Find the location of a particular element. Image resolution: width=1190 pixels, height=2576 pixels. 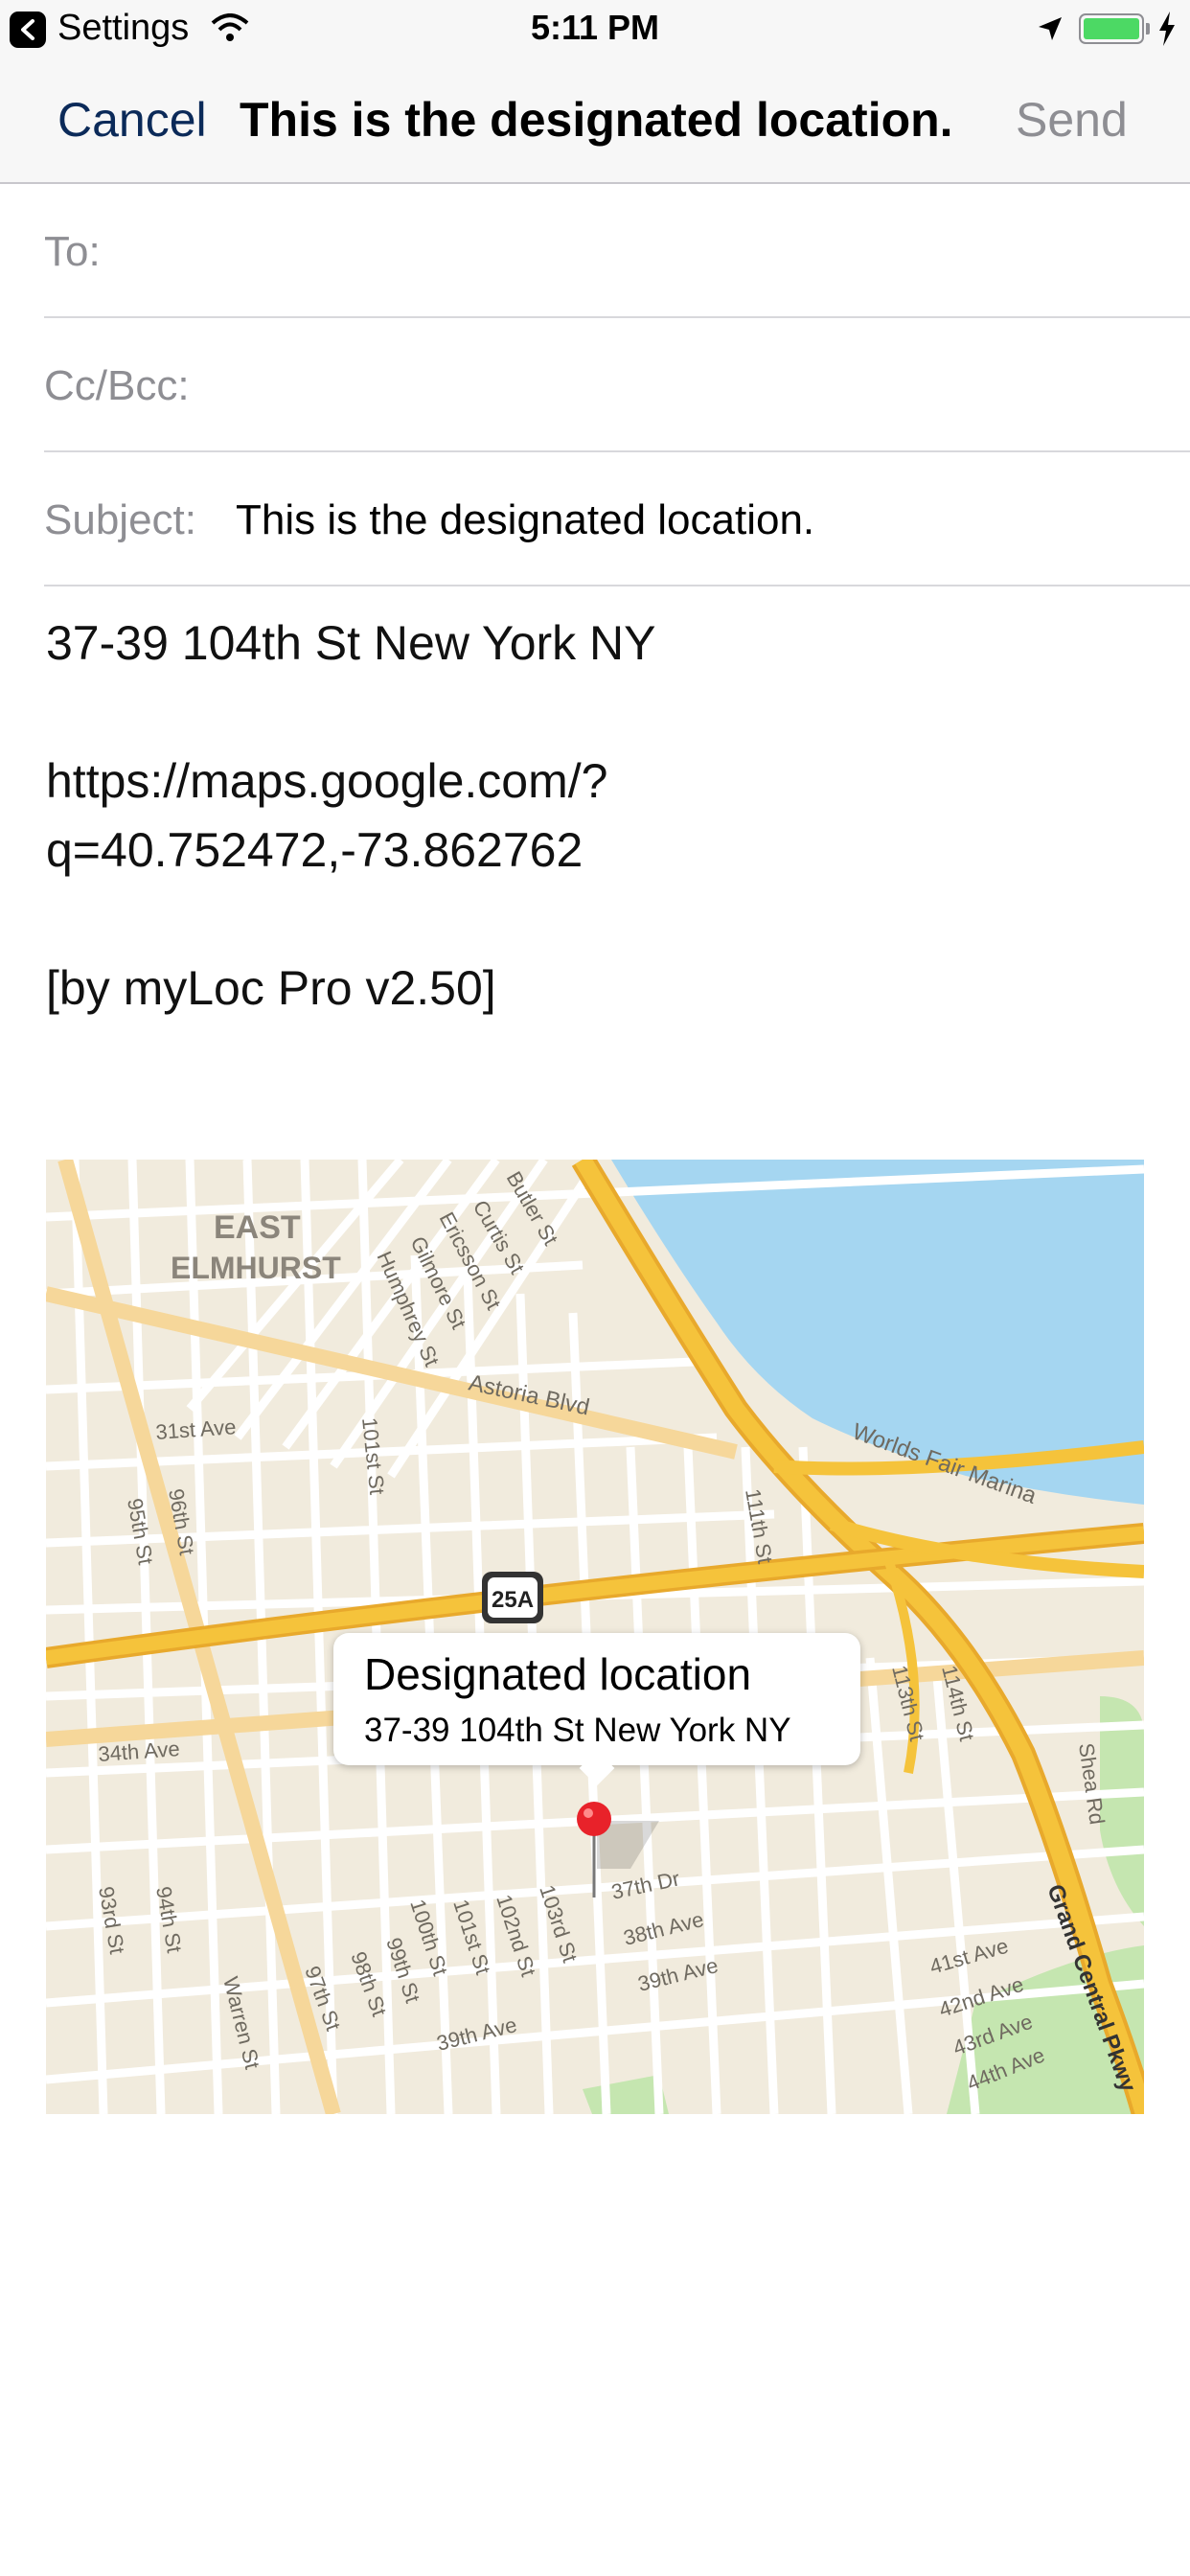

compose-title: This is the designated location. is located at coordinates (596, 120).